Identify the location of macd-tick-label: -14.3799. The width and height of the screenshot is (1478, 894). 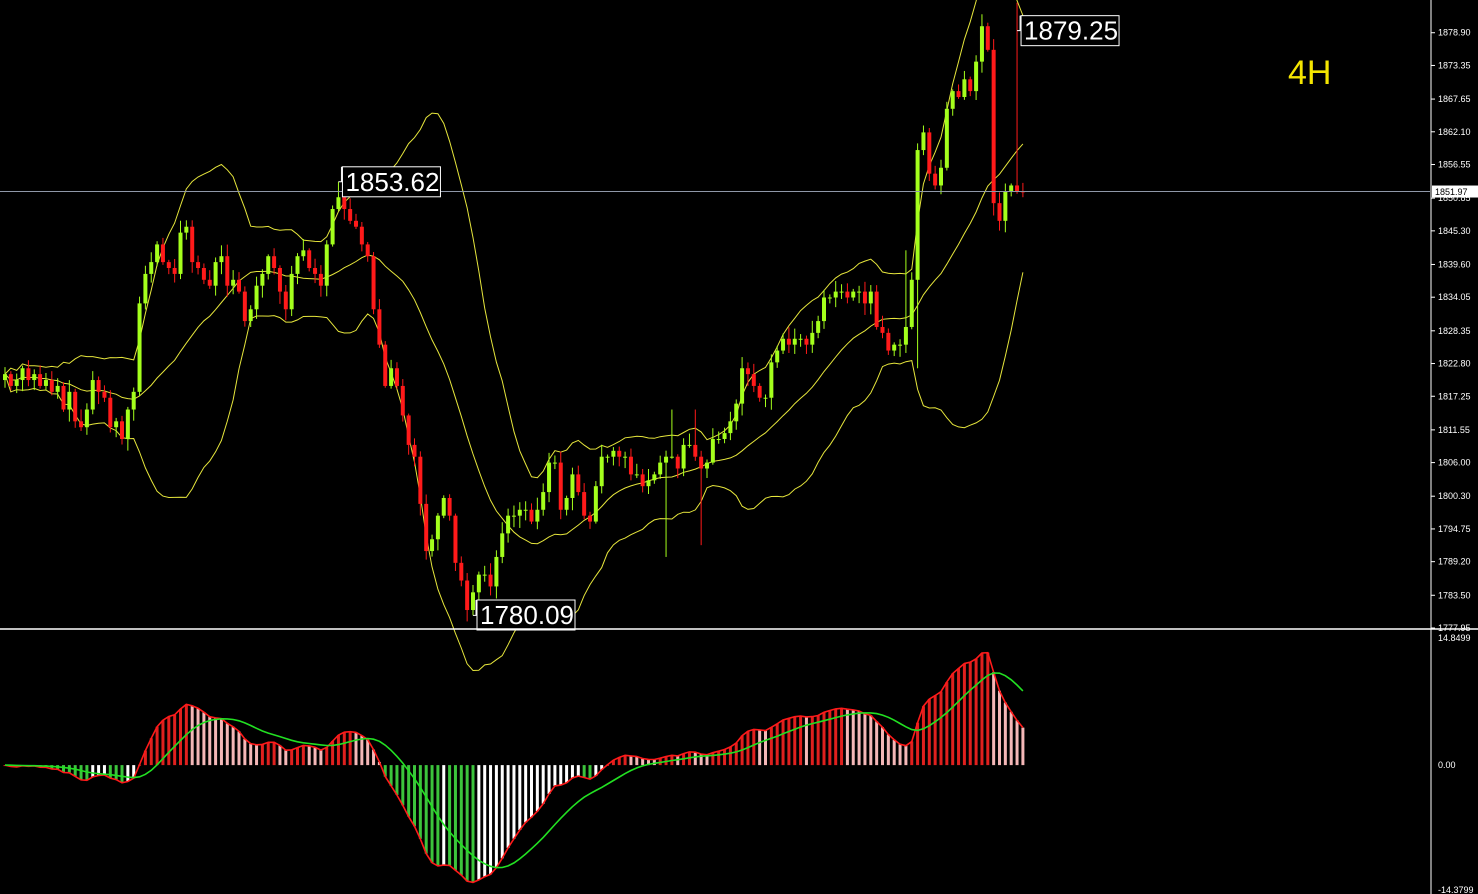
(1456, 889).